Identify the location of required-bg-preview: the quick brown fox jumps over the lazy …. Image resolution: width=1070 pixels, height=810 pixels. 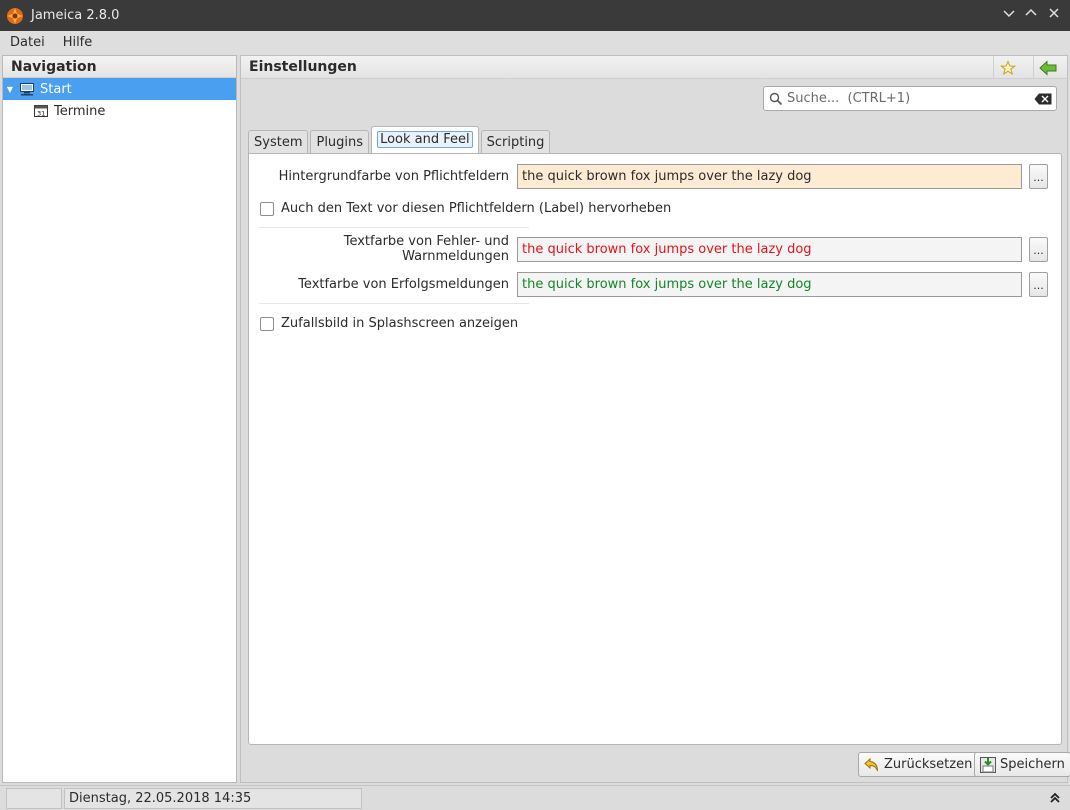
(769, 176).